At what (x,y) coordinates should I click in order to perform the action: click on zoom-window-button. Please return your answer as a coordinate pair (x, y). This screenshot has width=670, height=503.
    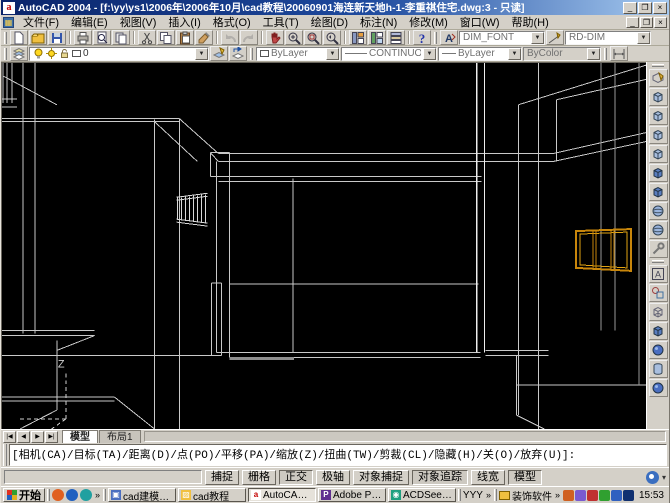
    Looking at the image, I should click on (313, 37).